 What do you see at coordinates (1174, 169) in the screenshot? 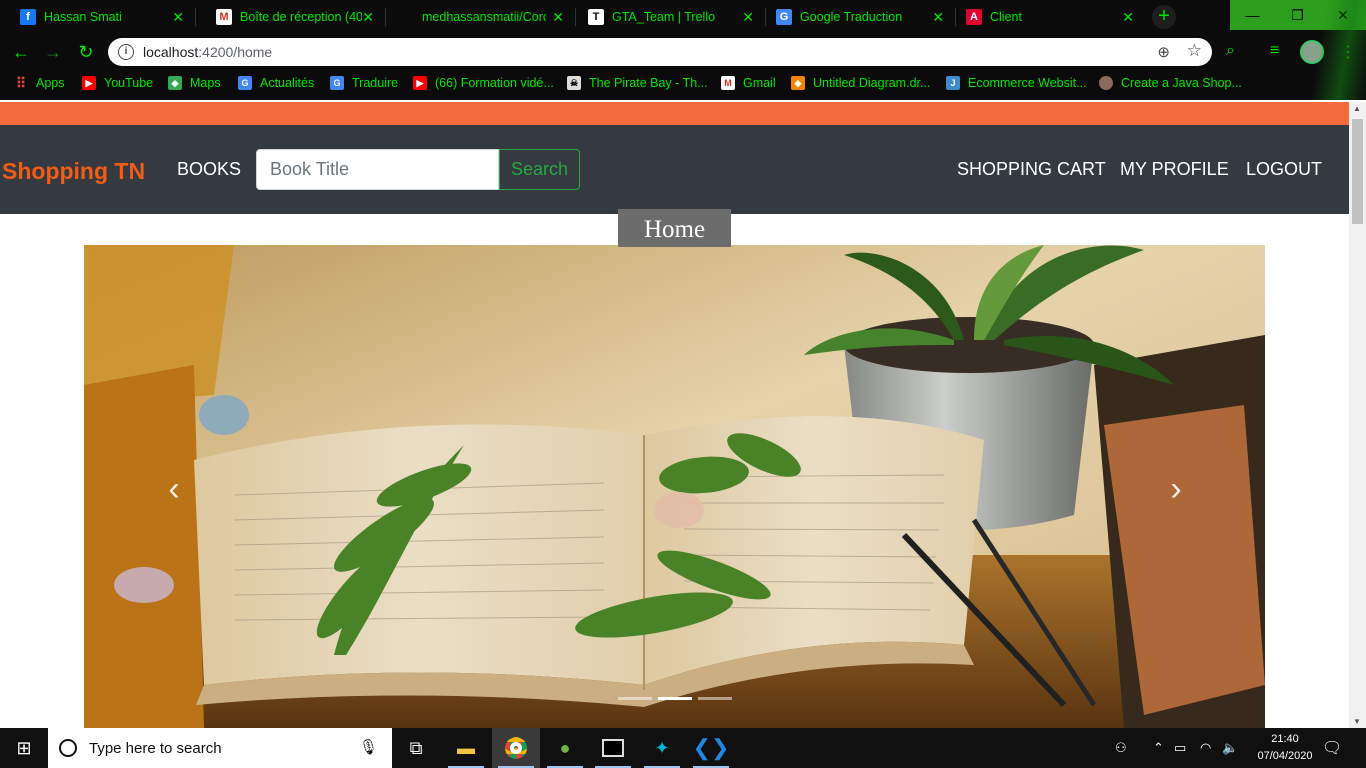
I see `nav-my-profile: MY PROFILE` at bounding box center [1174, 169].